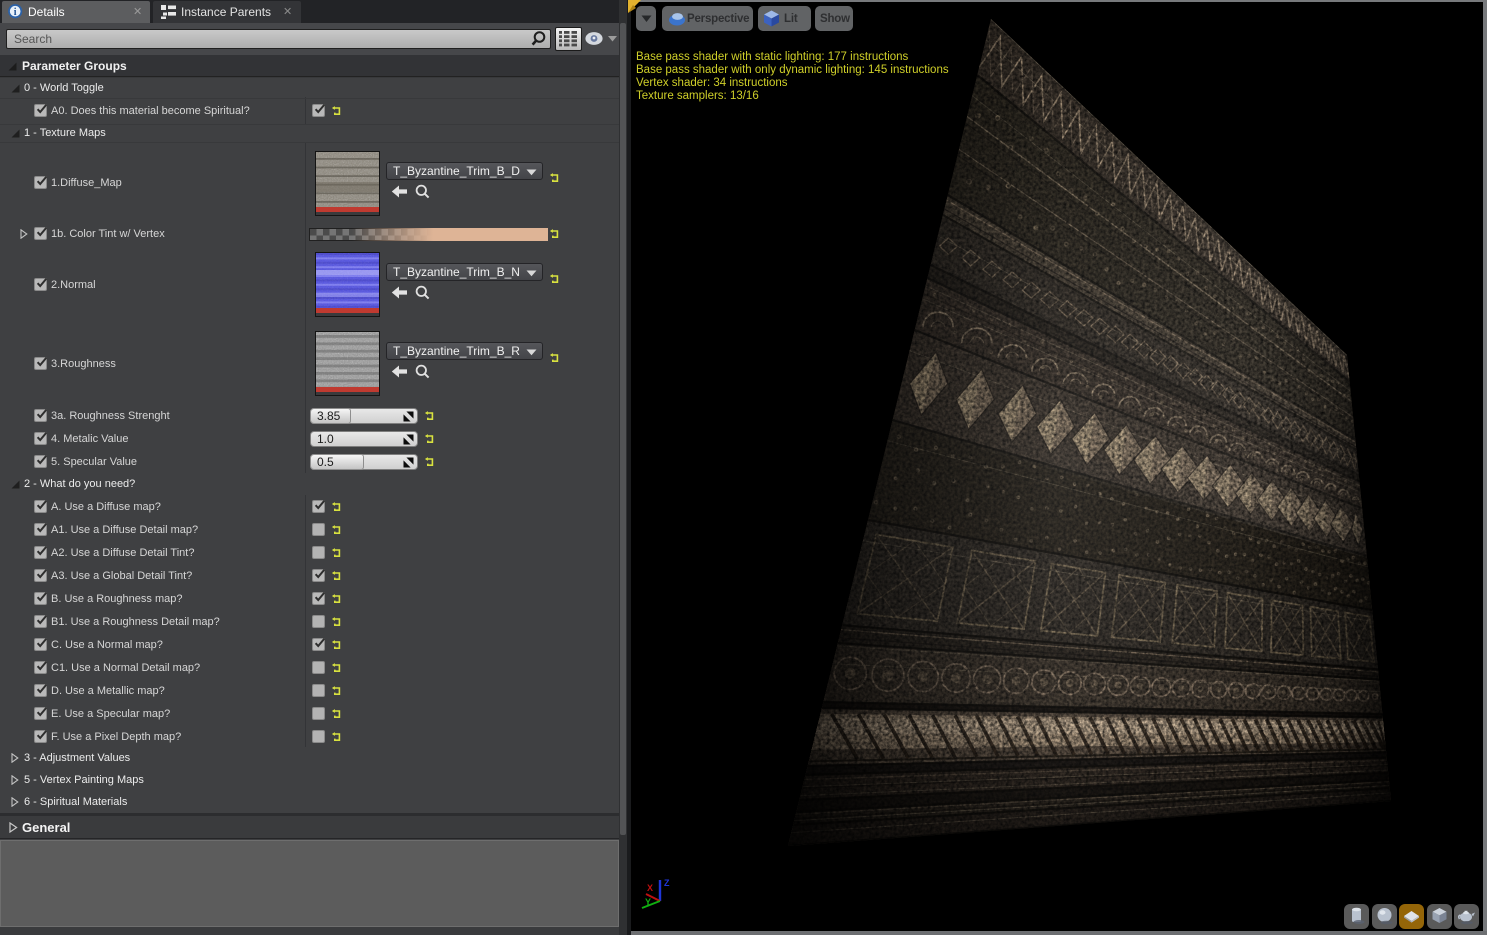  Describe the element at coordinates (648, 902) in the screenshot. I see `svg-text: Y` at that location.